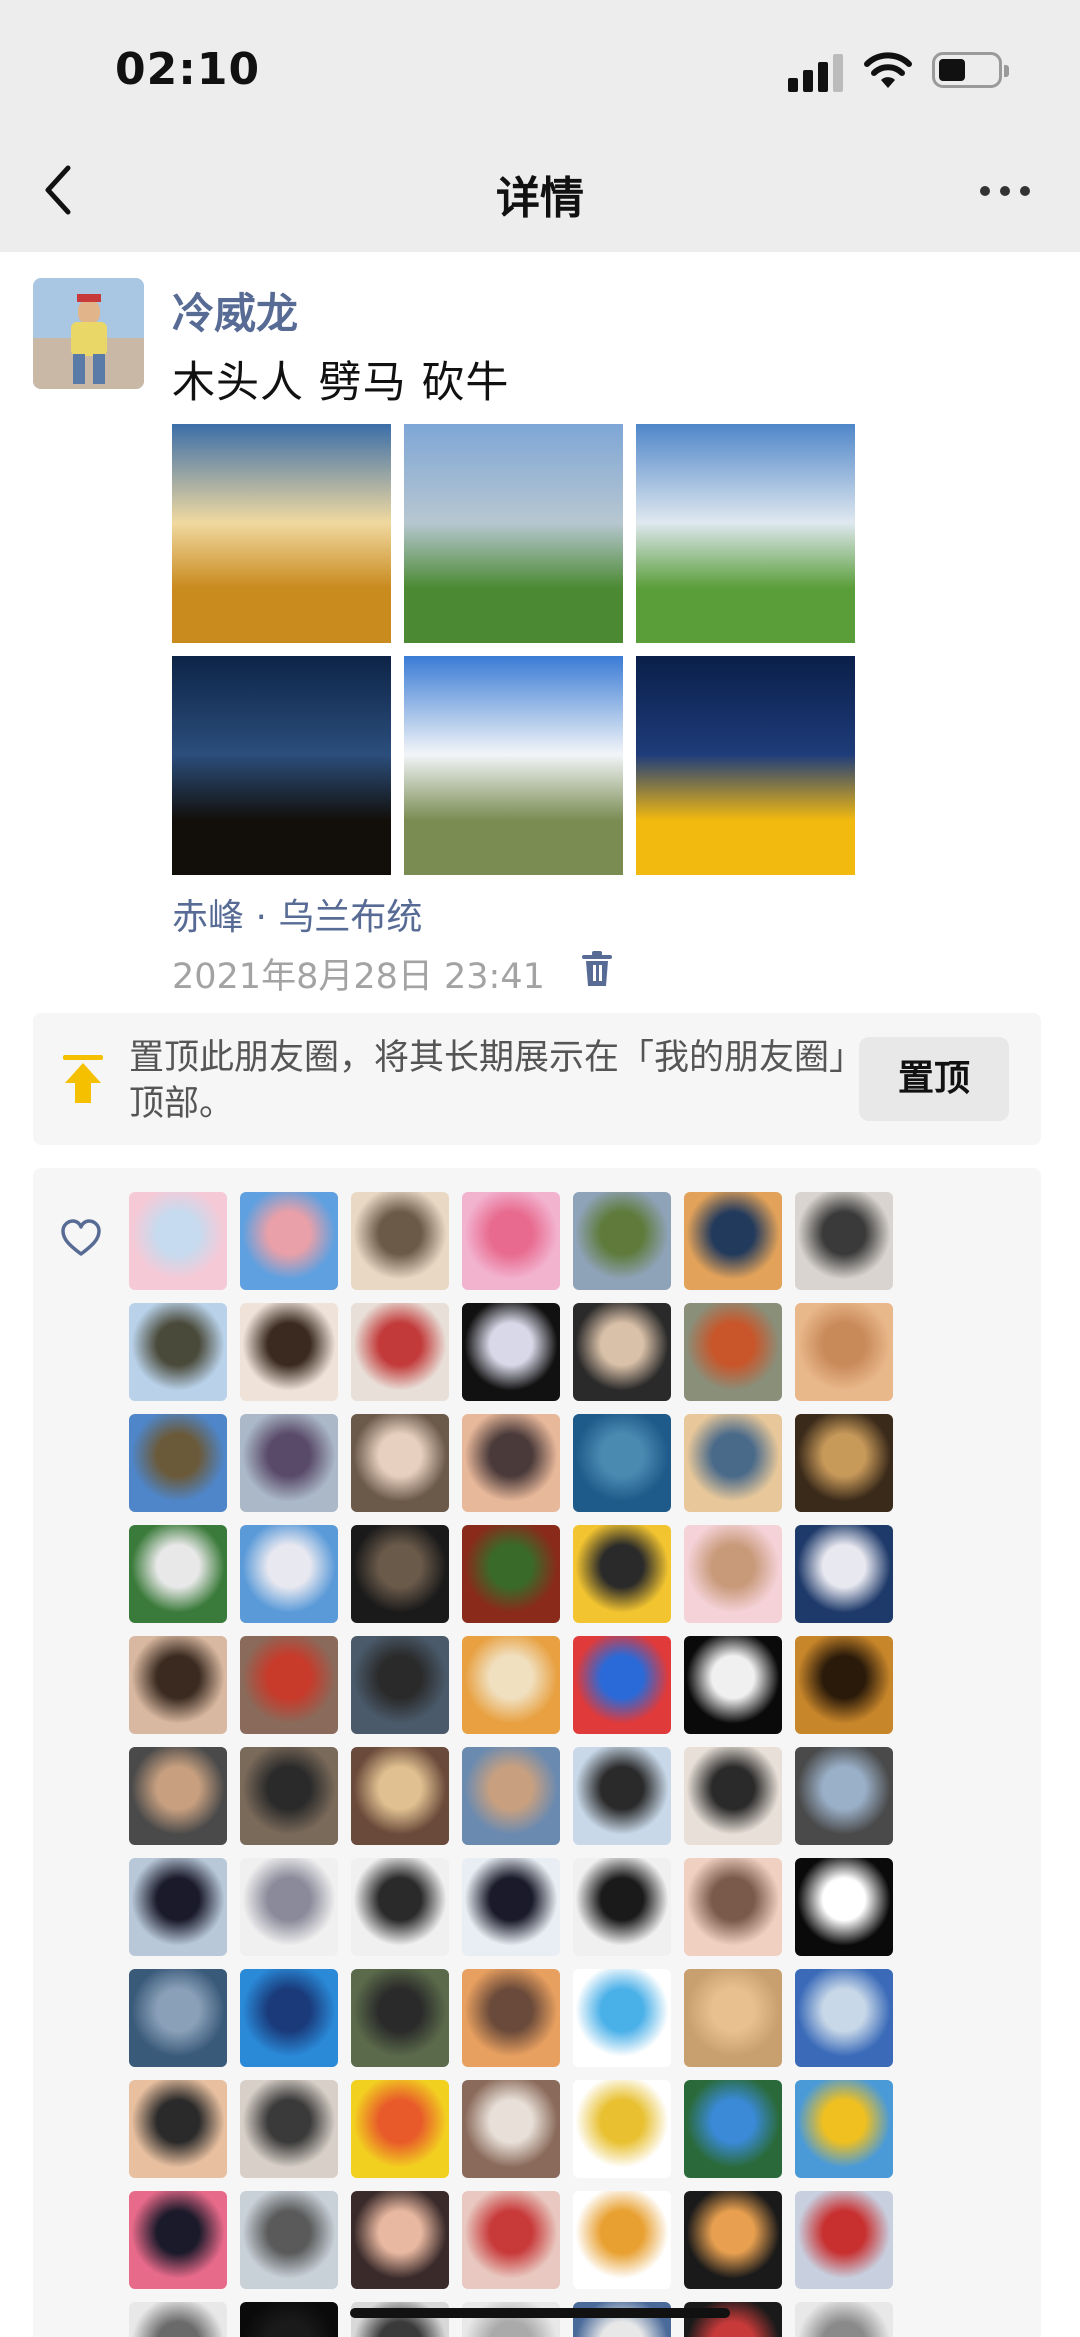  What do you see at coordinates (341, 383) in the screenshot?
I see `post-text: 木头人 劈马 砍牛` at bounding box center [341, 383].